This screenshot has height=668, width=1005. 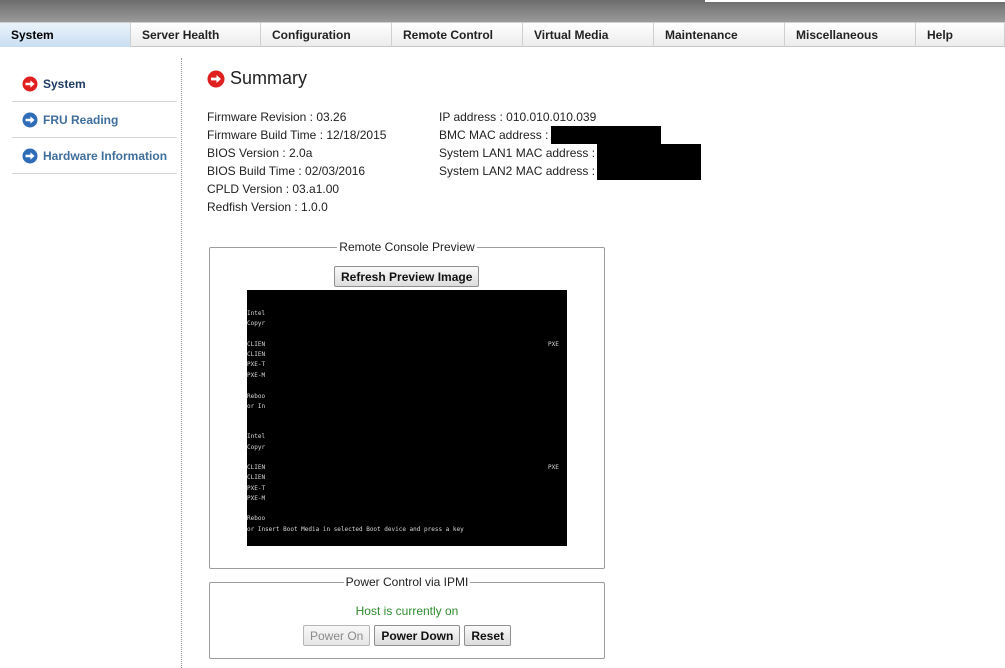 I want to click on sidebar-divider, so click(x=181, y=363).